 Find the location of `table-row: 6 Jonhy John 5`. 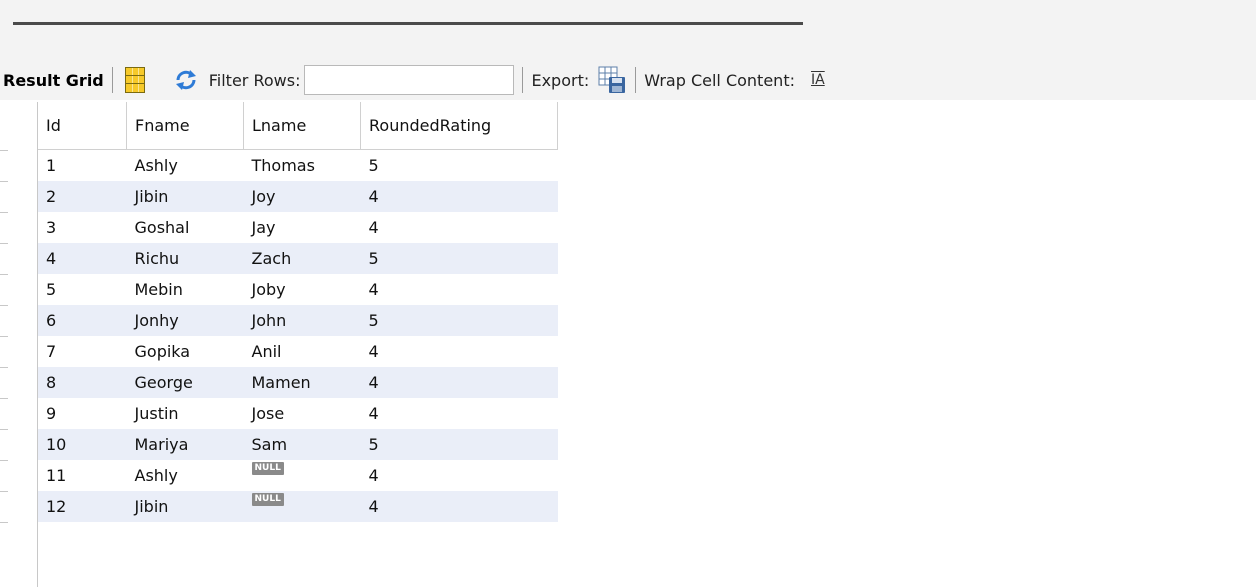

table-row: 6 Jonhy John 5 is located at coordinates (298, 320).